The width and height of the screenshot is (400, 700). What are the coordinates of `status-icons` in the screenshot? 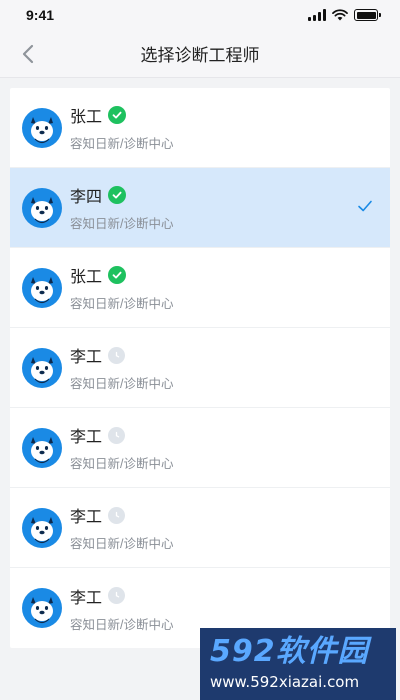 It's located at (344, 15).